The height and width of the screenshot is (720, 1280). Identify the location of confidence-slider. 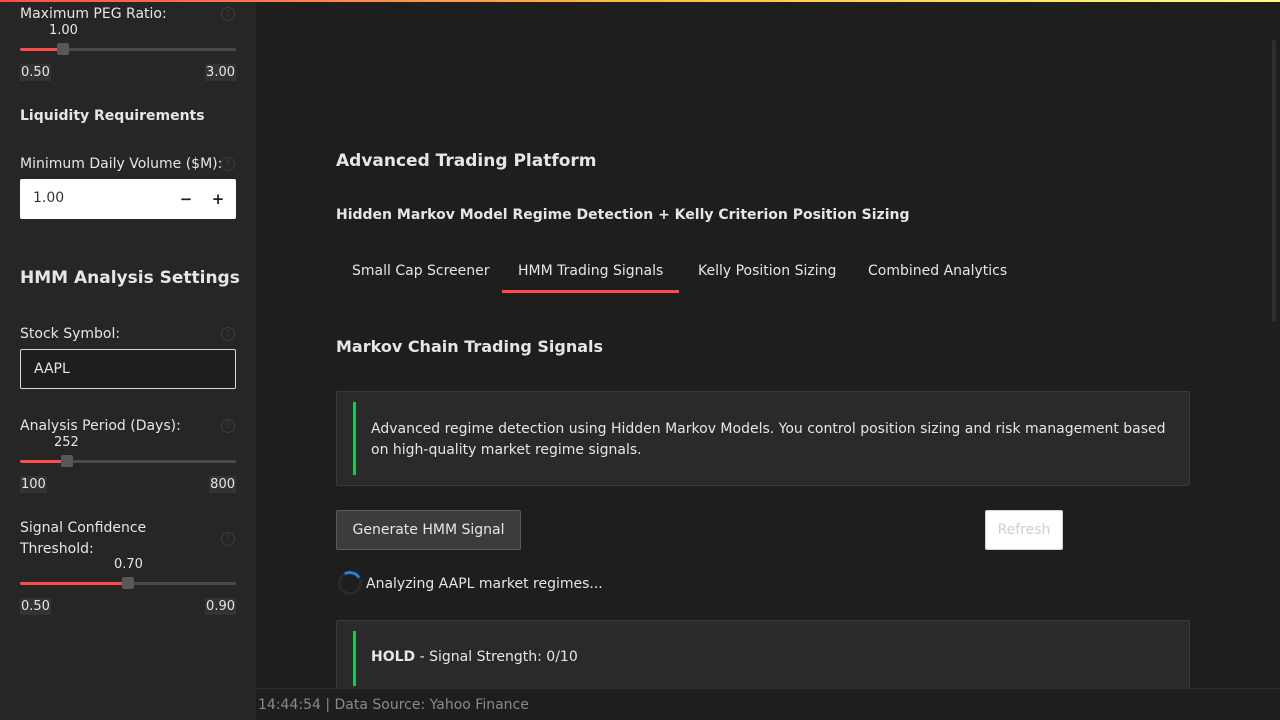
(128, 583).